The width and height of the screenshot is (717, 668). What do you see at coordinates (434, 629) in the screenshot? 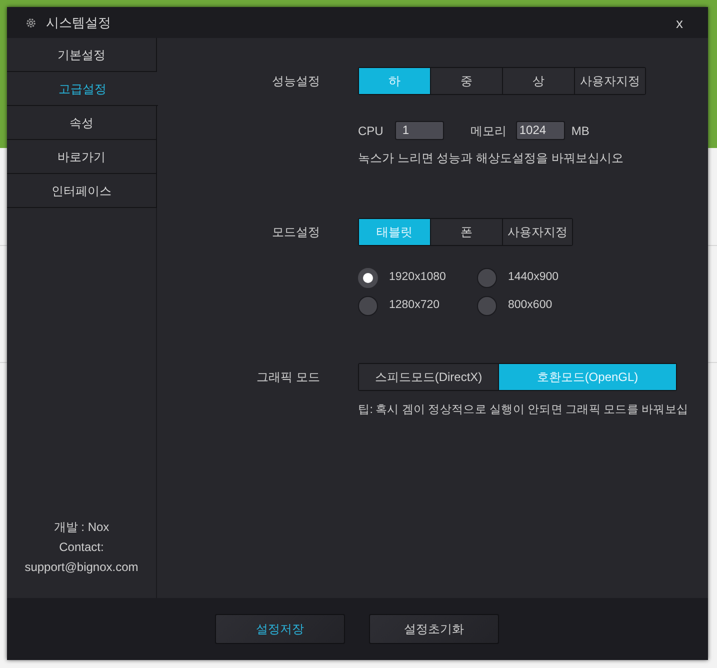
I see `footer-button: 설정초기화` at bounding box center [434, 629].